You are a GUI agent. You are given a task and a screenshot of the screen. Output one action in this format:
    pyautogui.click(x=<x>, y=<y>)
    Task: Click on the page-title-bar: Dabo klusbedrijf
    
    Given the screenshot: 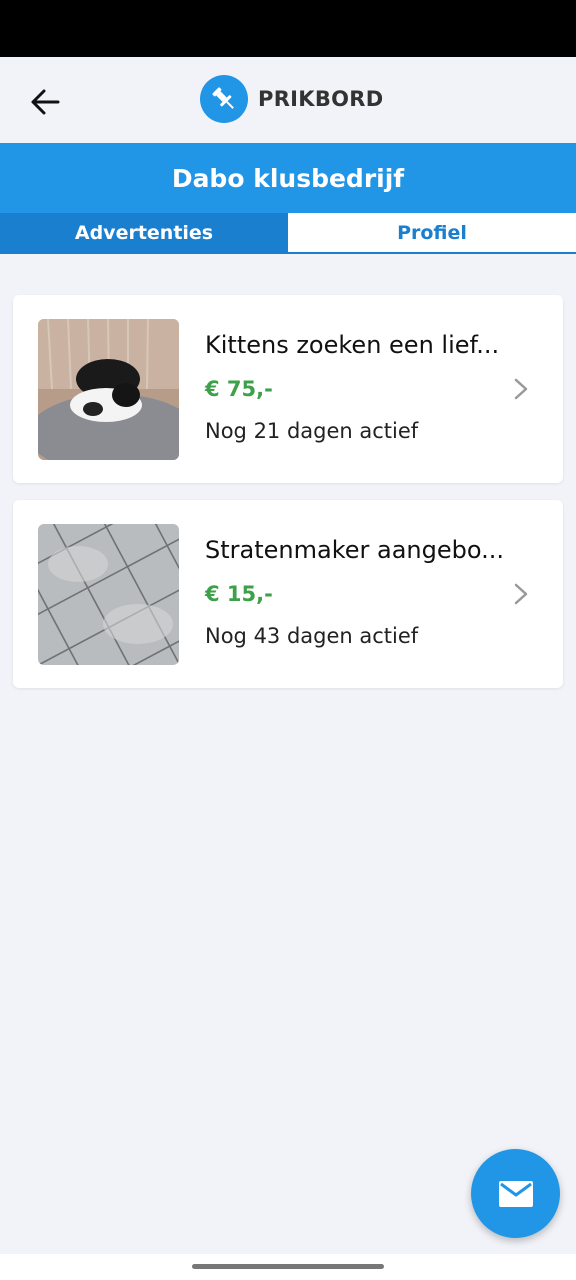 What is the action you would take?
    pyautogui.click(x=288, y=178)
    